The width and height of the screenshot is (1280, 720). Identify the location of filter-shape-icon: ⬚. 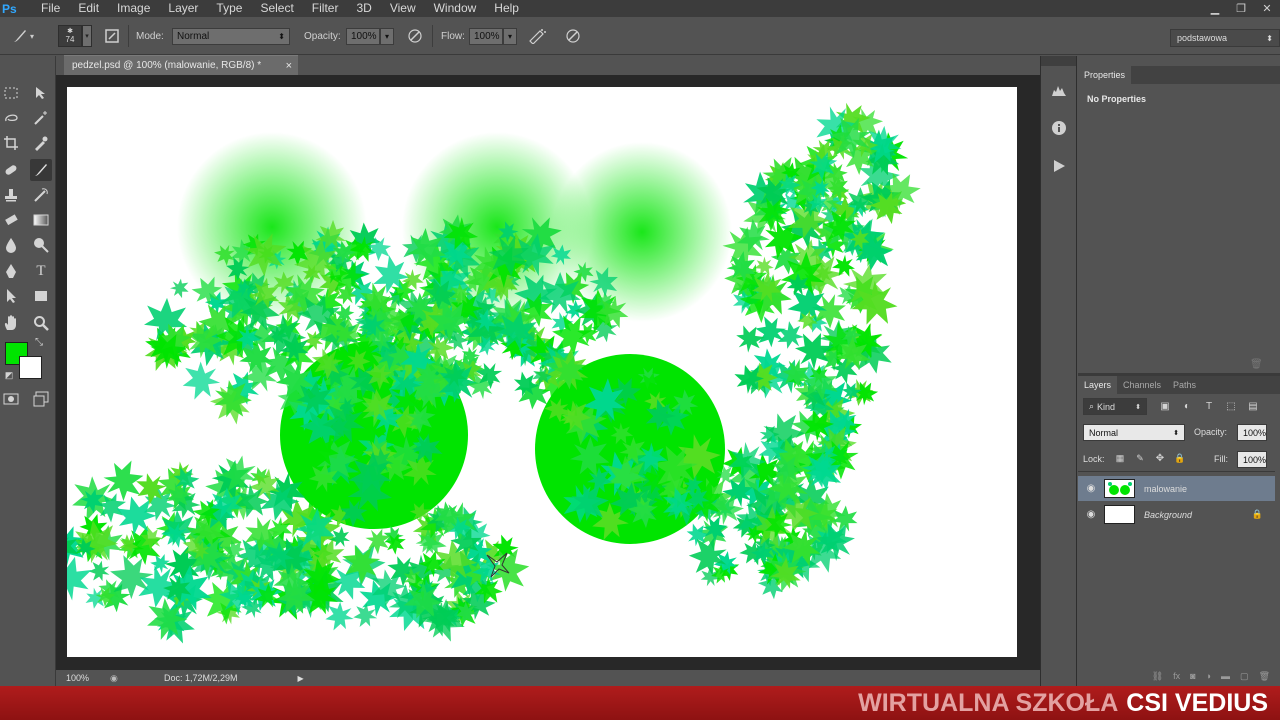
(1231, 406).